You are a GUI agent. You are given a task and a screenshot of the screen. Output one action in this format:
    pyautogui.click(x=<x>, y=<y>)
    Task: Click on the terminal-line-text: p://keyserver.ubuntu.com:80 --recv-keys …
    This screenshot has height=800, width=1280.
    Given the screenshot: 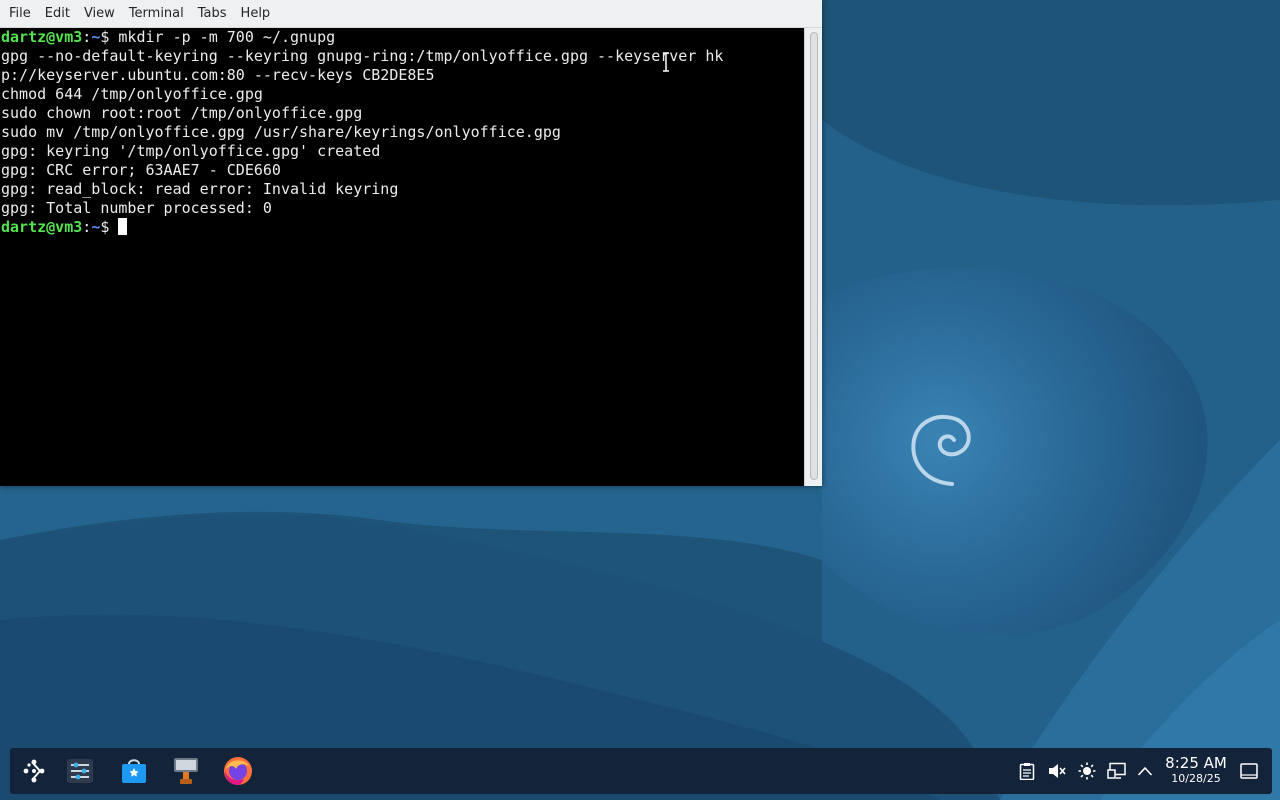 What is the action you would take?
    pyautogui.click(x=218, y=75)
    